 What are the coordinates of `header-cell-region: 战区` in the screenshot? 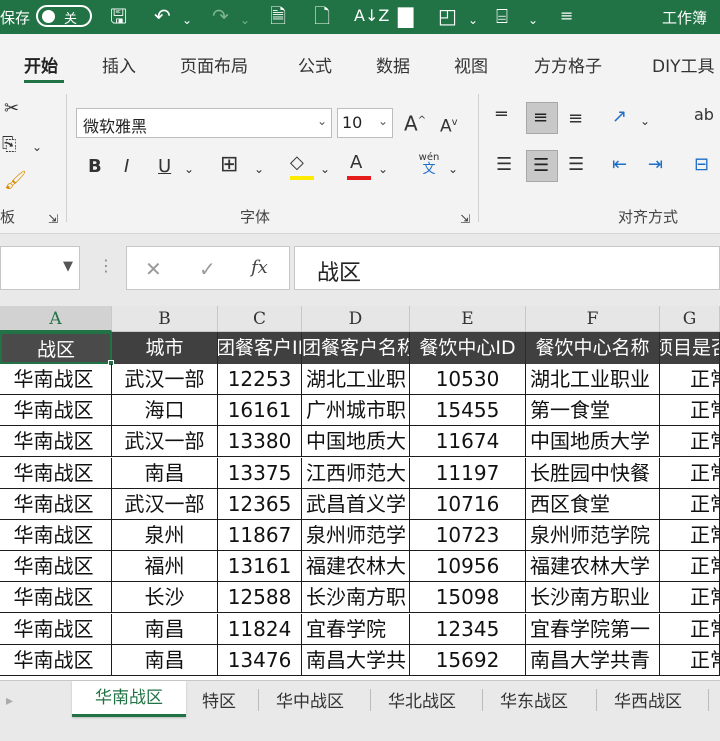 It's located at (56, 348).